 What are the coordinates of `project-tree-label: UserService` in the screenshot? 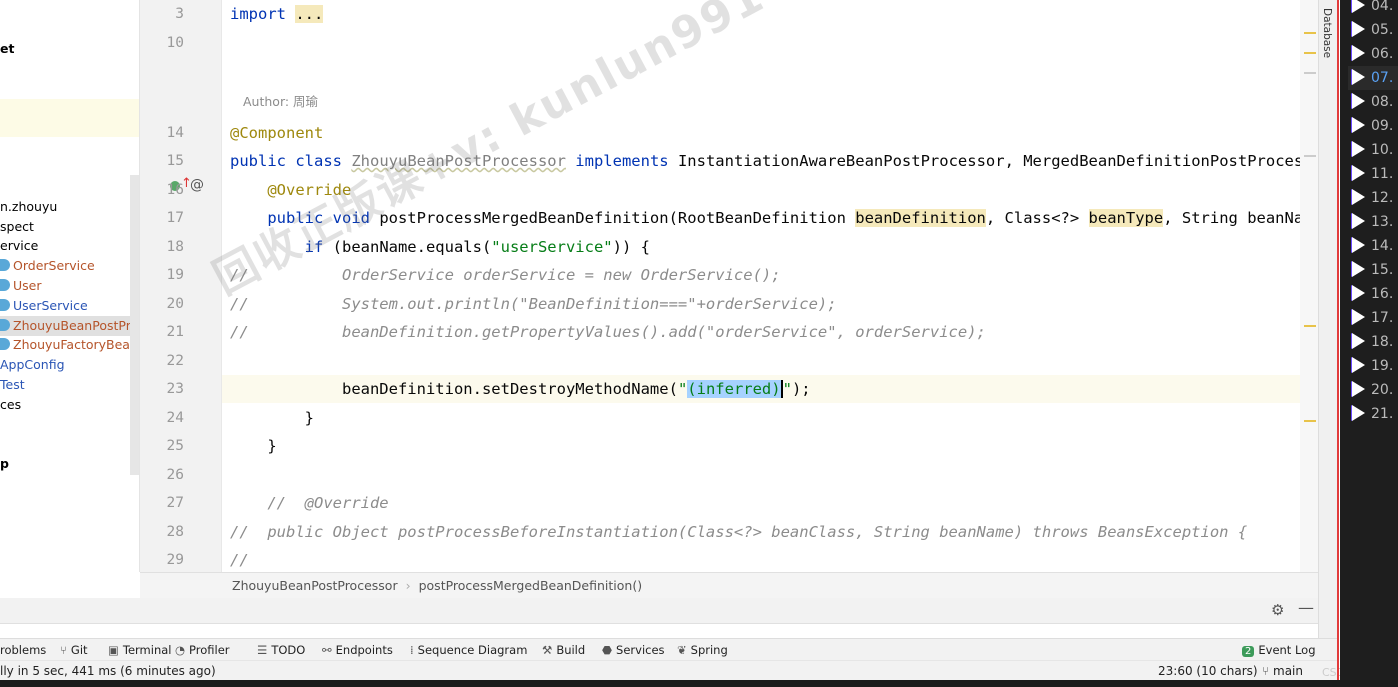 It's located at (50, 305).